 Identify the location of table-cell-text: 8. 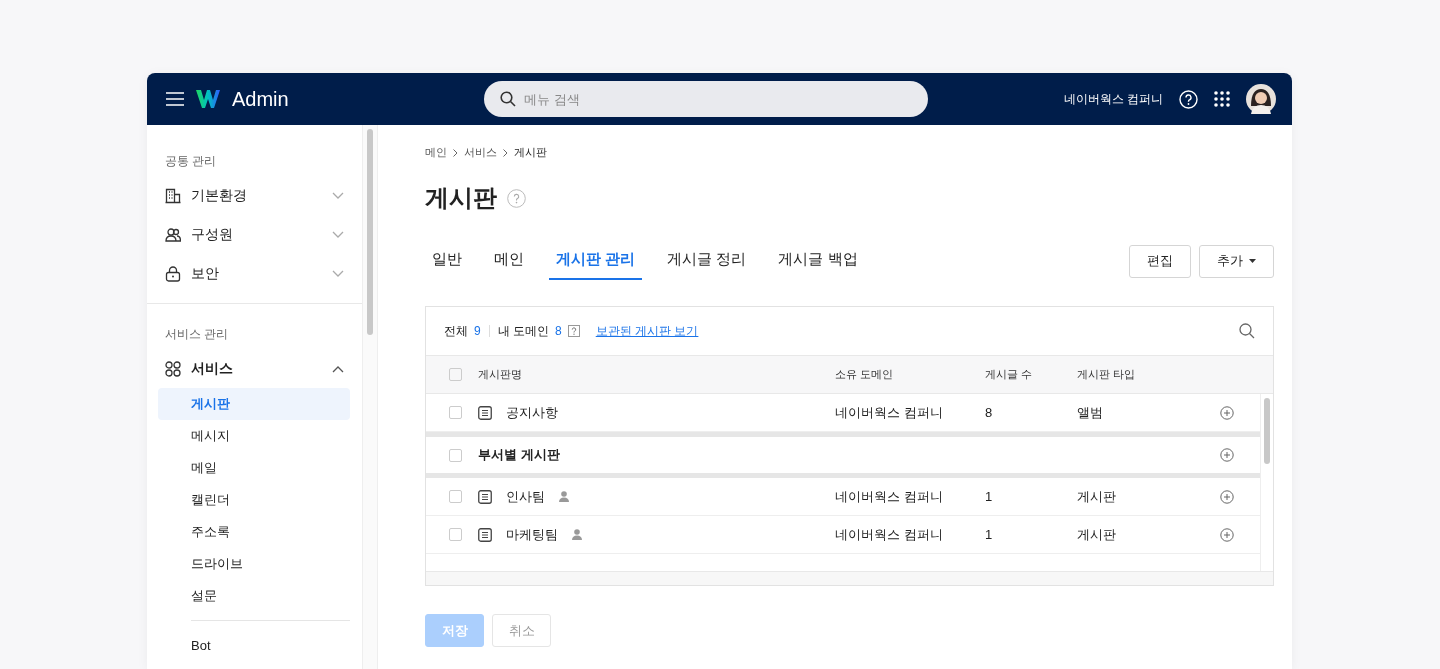
(989, 412).